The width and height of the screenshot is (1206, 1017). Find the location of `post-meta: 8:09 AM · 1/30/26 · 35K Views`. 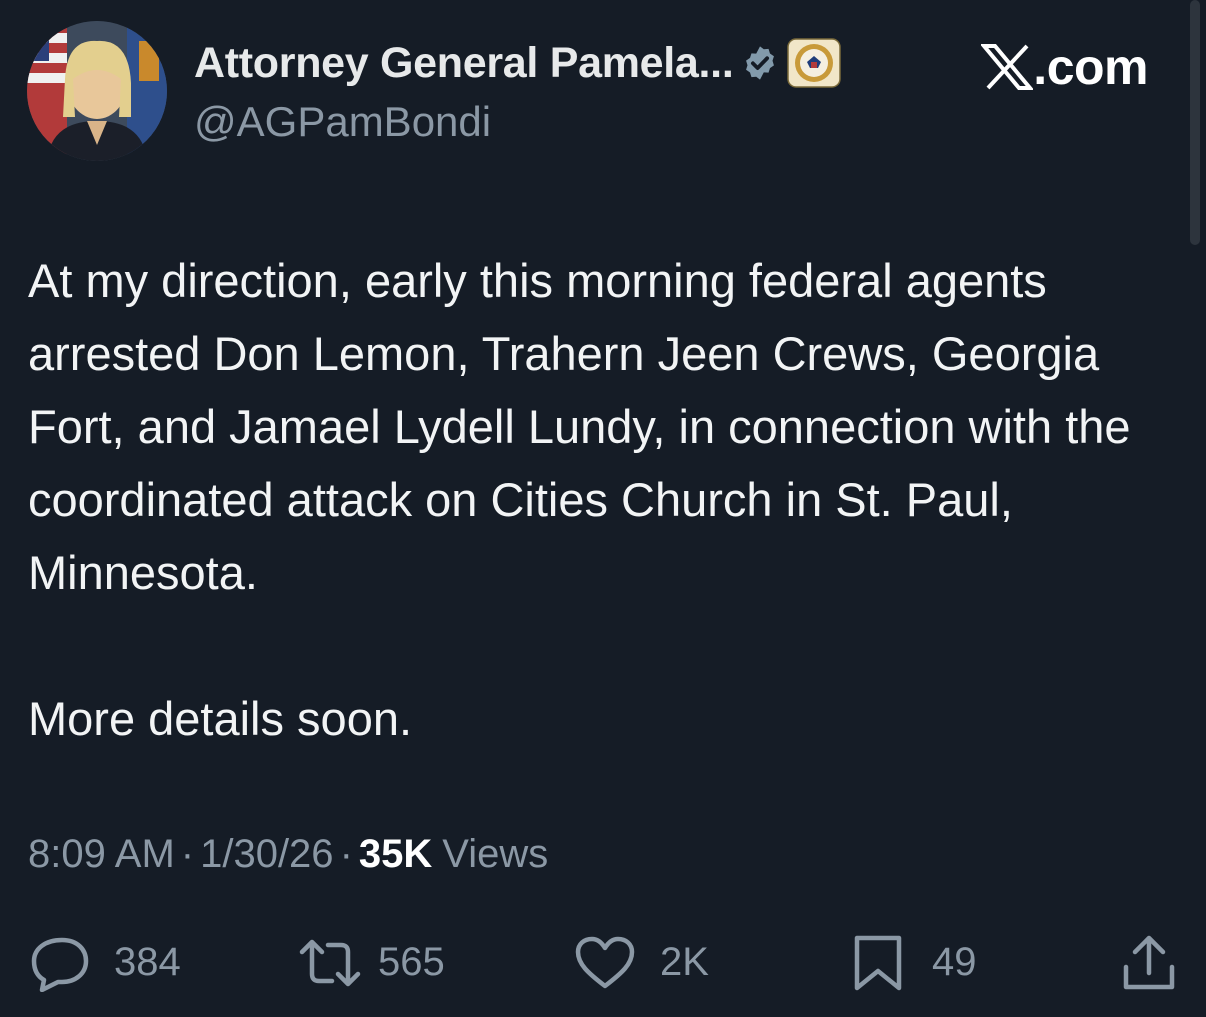

post-meta: 8:09 AM · 1/30/26 · 35K Views is located at coordinates (288, 854).